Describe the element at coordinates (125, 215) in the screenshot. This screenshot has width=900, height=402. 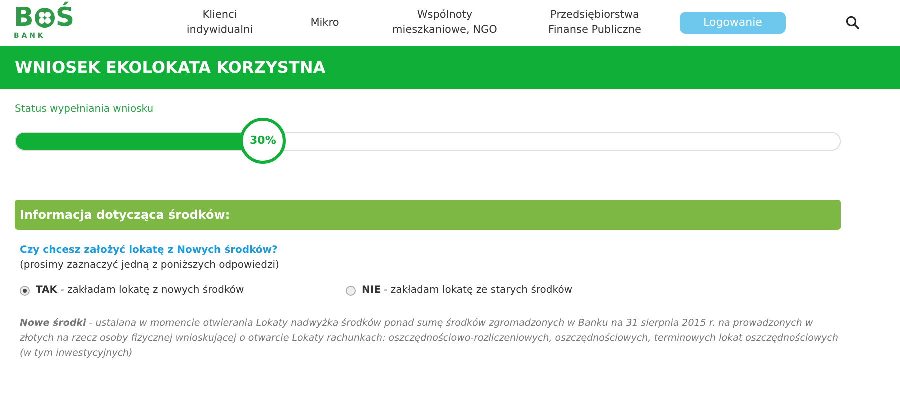
I see `section-title: Informacja dotycząca środków:` at that location.